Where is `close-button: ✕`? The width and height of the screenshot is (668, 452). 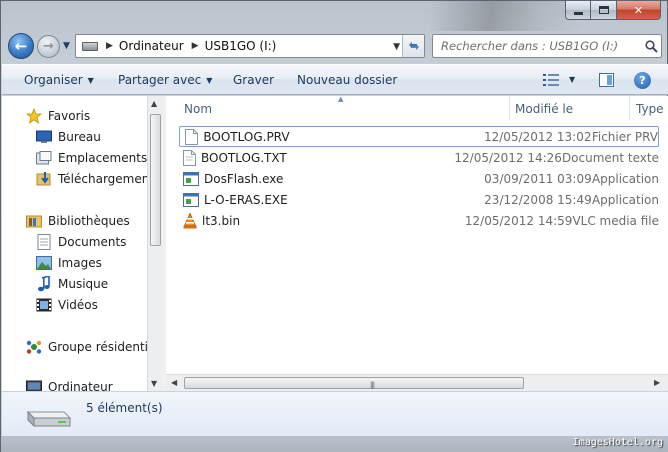
close-button: ✕ is located at coordinates (639, 10).